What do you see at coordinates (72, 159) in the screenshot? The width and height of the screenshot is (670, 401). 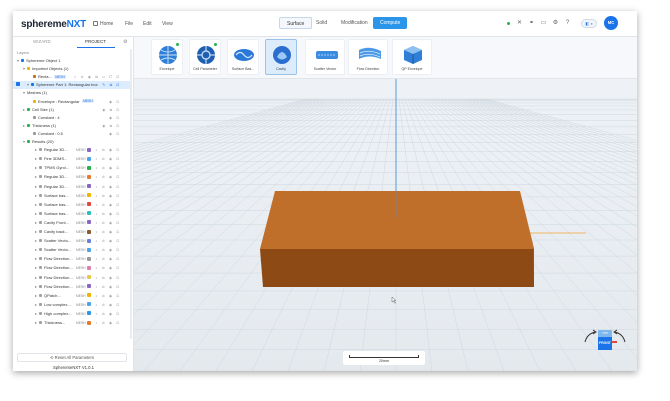 I see `result-row: ▸ Fine 3DMS... MESH ◐ ⊘ ◉ ⊡` at bounding box center [72, 159].